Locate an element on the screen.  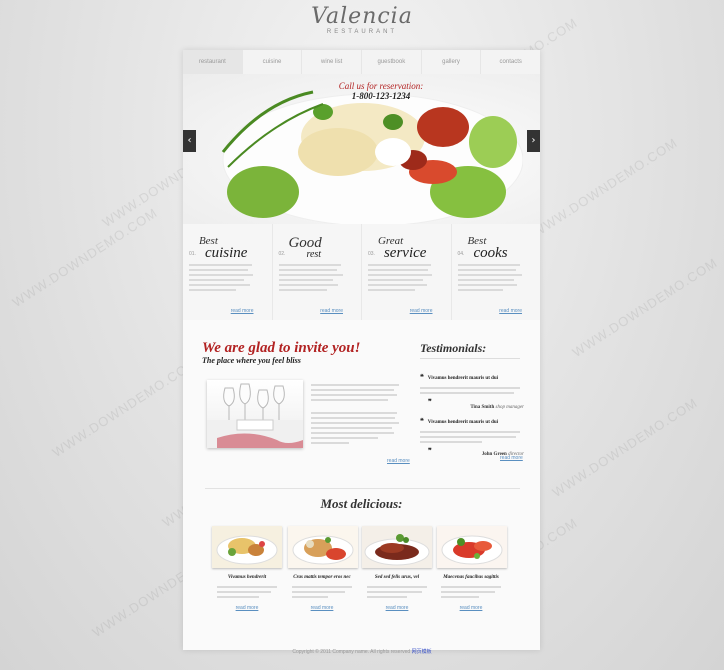
feature-great-service: 03. Great service read more is located at coordinates (407, 272).